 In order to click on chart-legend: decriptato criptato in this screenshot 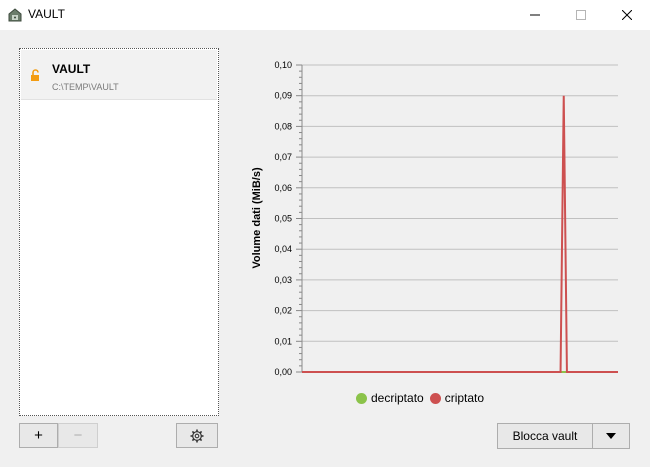, I will do `click(423, 398)`.